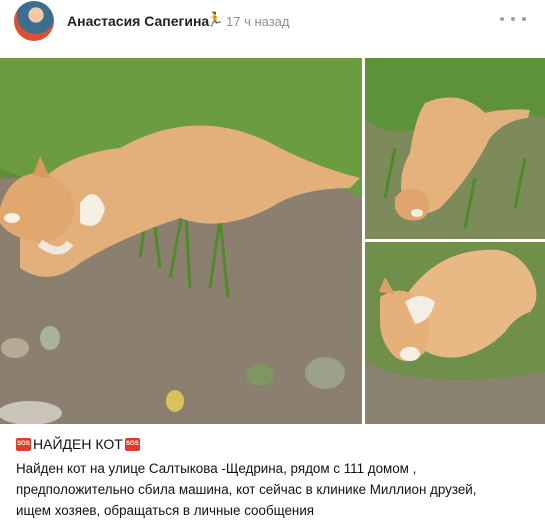 Image resolution: width=545 pixels, height=526 pixels. What do you see at coordinates (455, 333) in the screenshot?
I see `photo-bottom-right` at bounding box center [455, 333].